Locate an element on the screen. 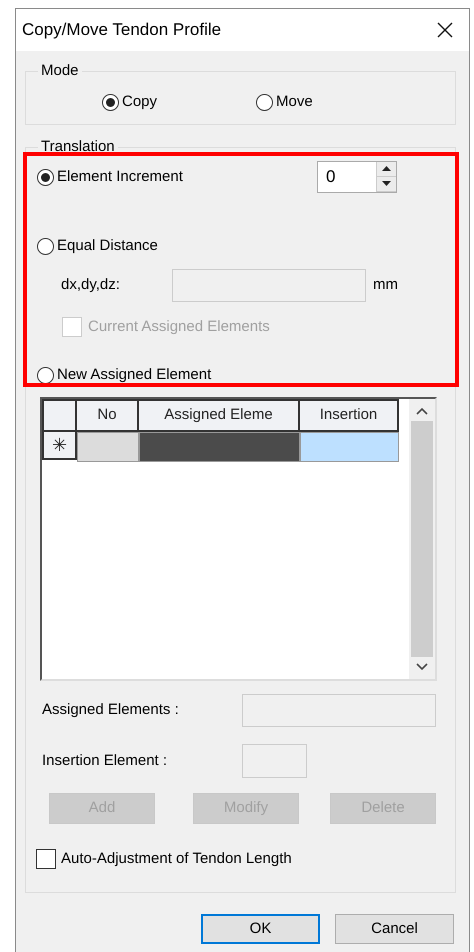 This screenshot has width=474, height=952. new-row-marker: ✳ is located at coordinates (59, 445).